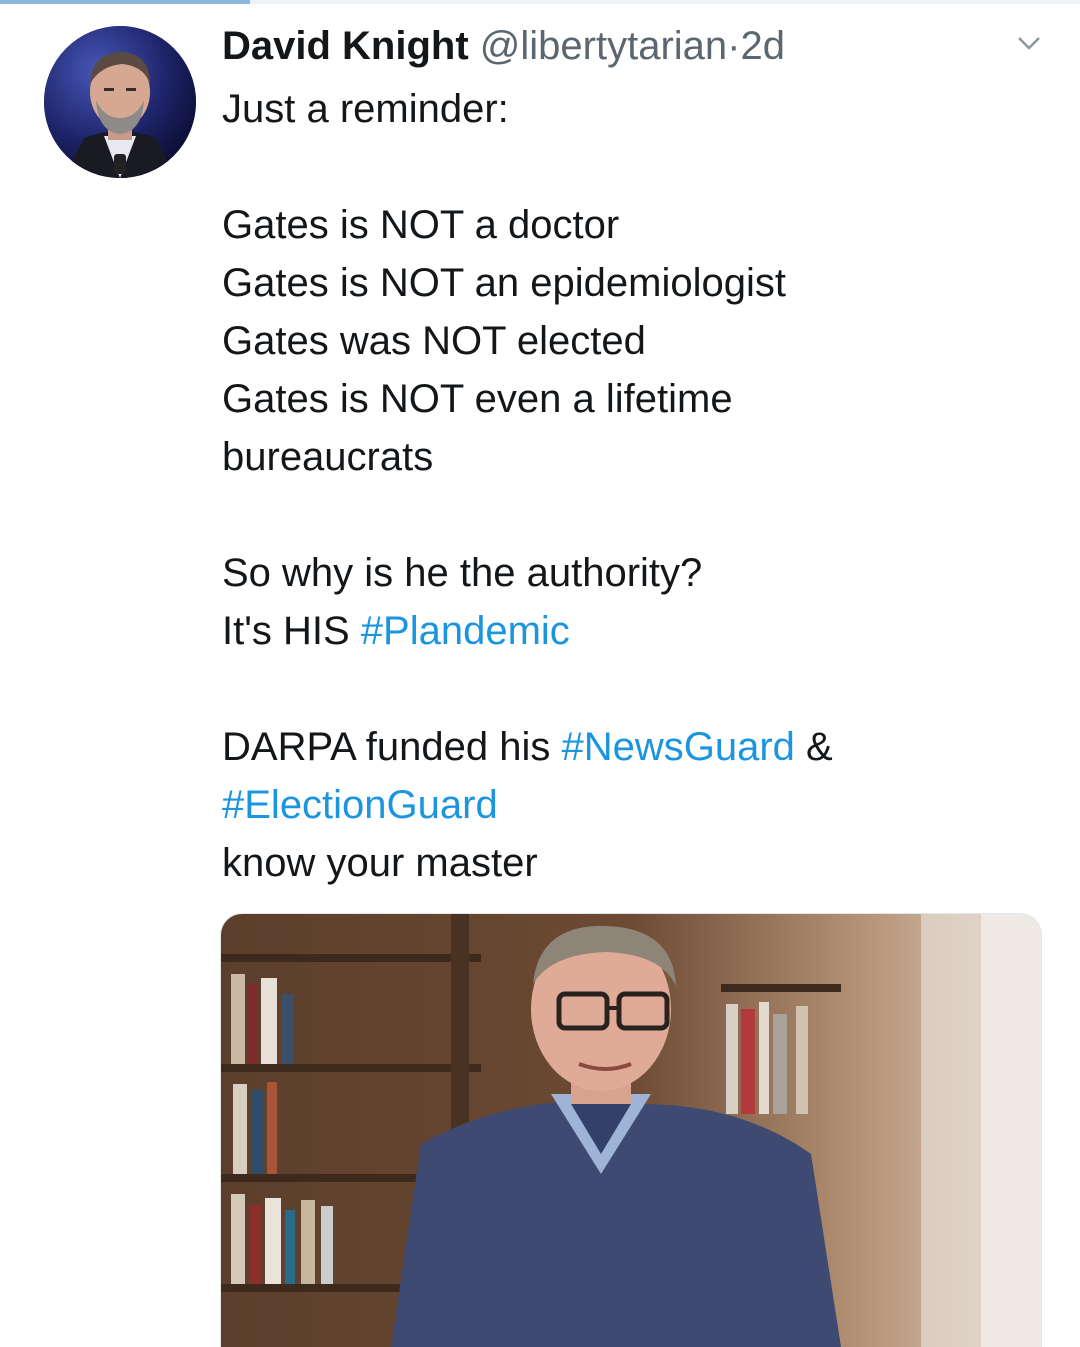 This screenshot has width=1080, height=1347. Describe the element at coordinates (125, 2) in the screenshot. I see `top-accent-rule` at that location.